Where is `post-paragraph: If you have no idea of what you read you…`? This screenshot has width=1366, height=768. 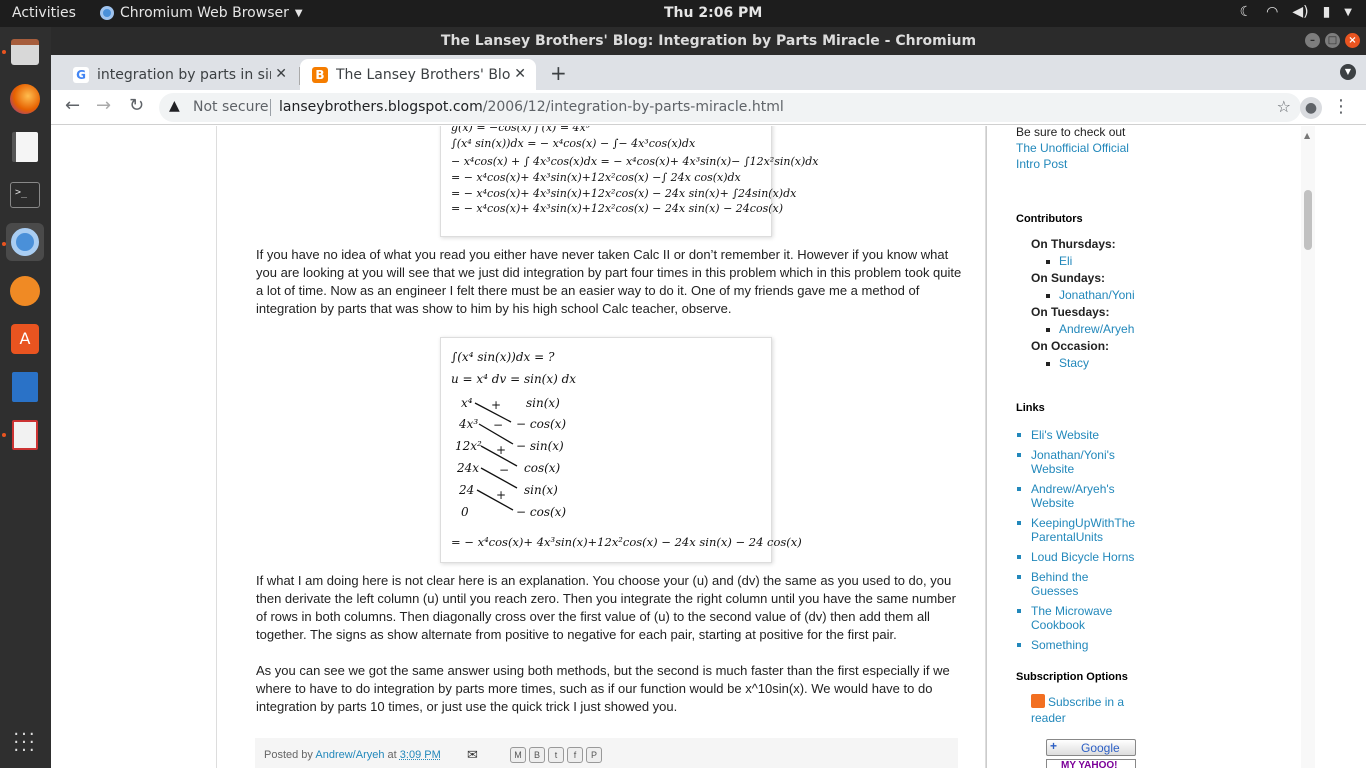
post-paragraph: If you have no idea of what you read you… is located at coordinates (609, 281).